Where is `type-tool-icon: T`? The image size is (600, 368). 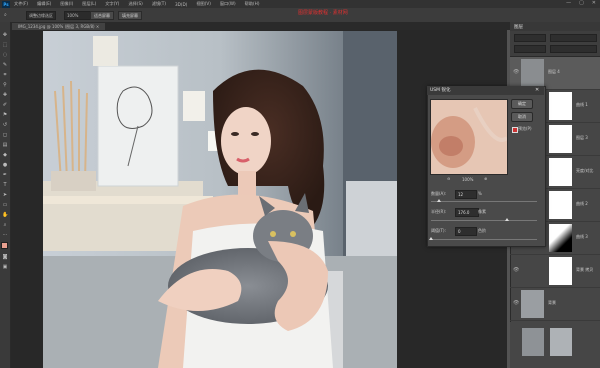 type-tool-icon: T is located at coordinates (5, 185).